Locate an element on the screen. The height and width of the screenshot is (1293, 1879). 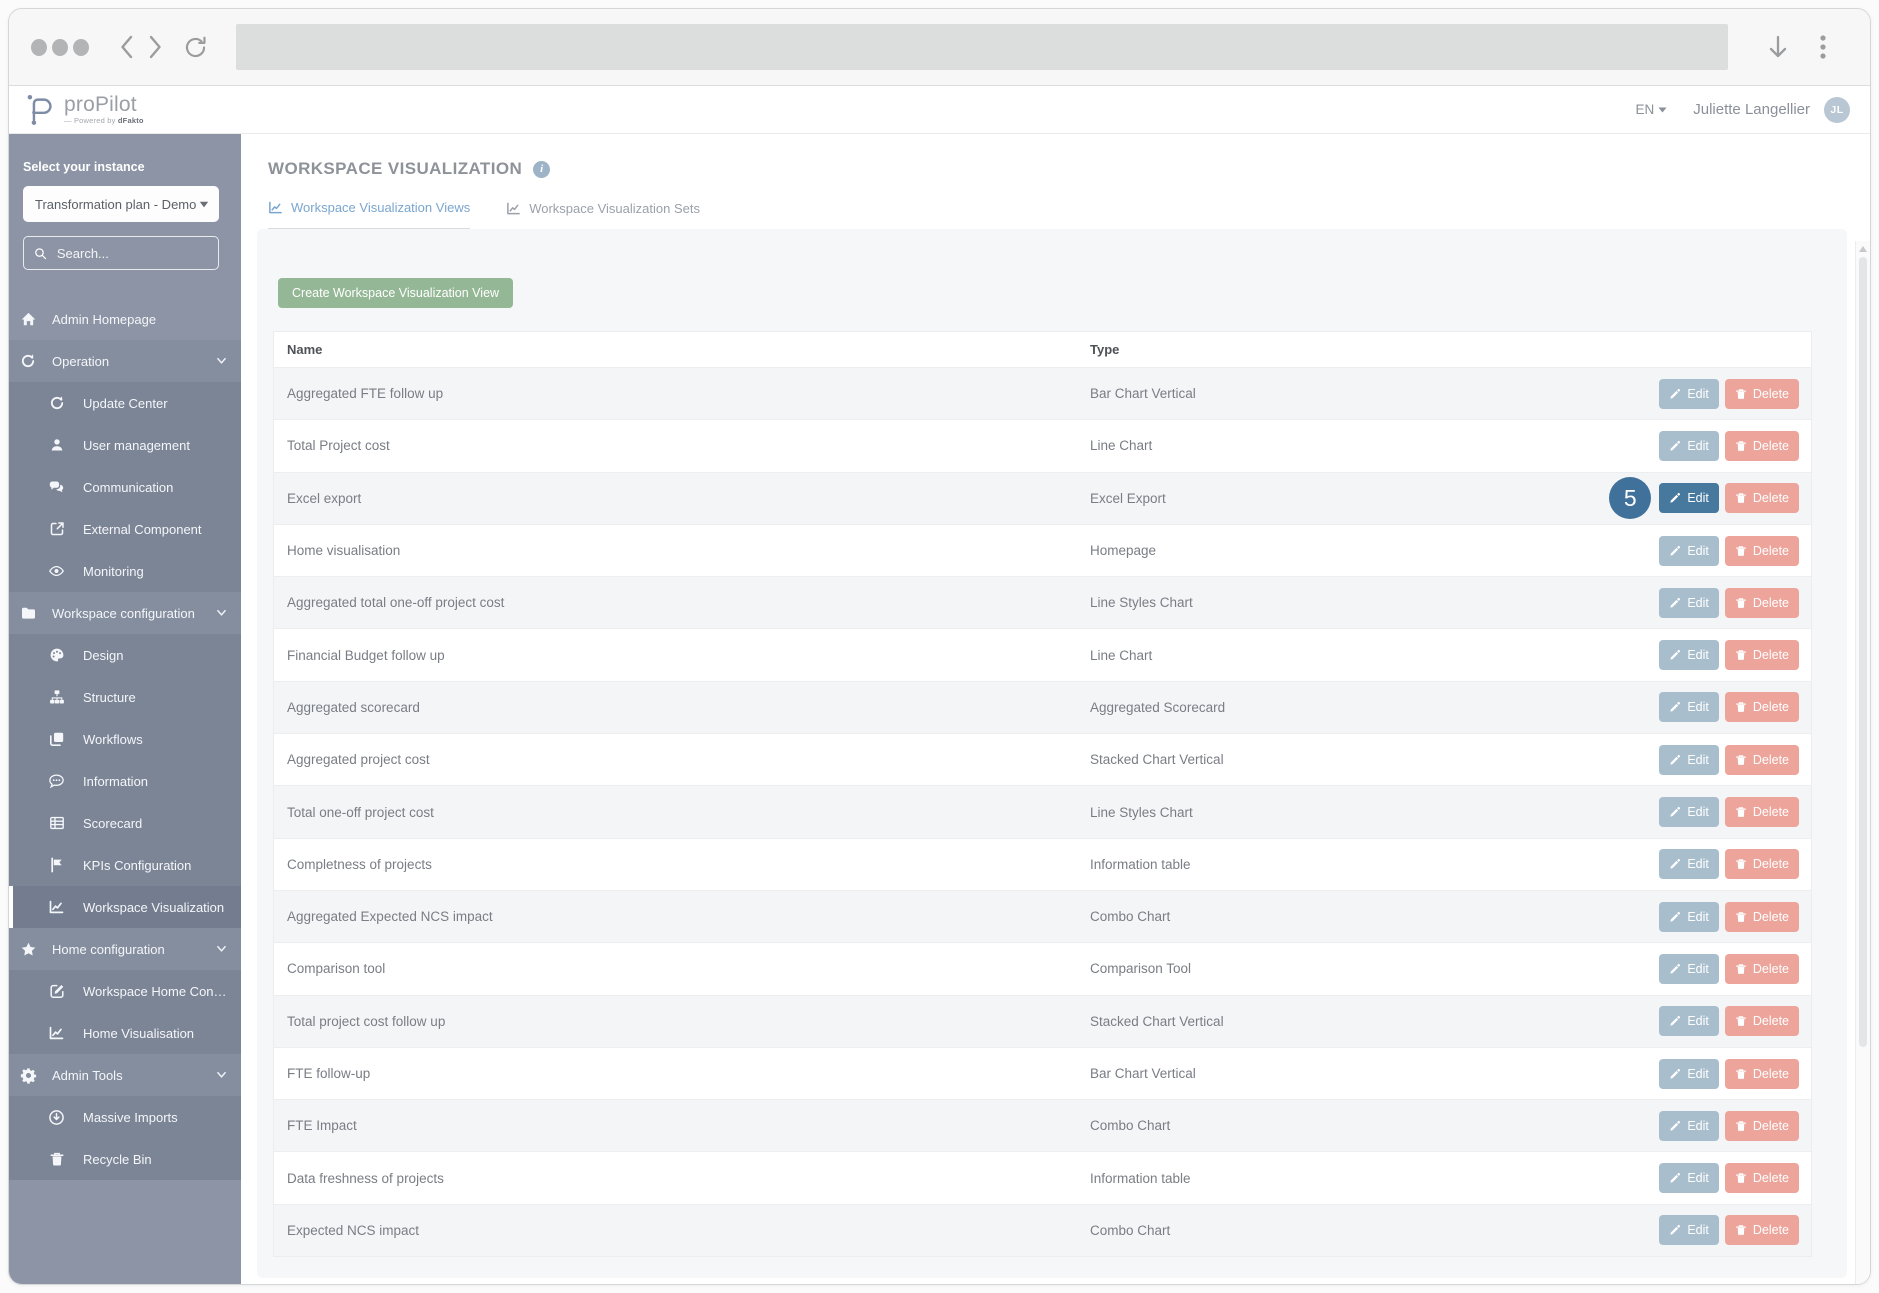
sidebar-item-massive-imports: Massive Imports is located at coordinates (125, 1117).